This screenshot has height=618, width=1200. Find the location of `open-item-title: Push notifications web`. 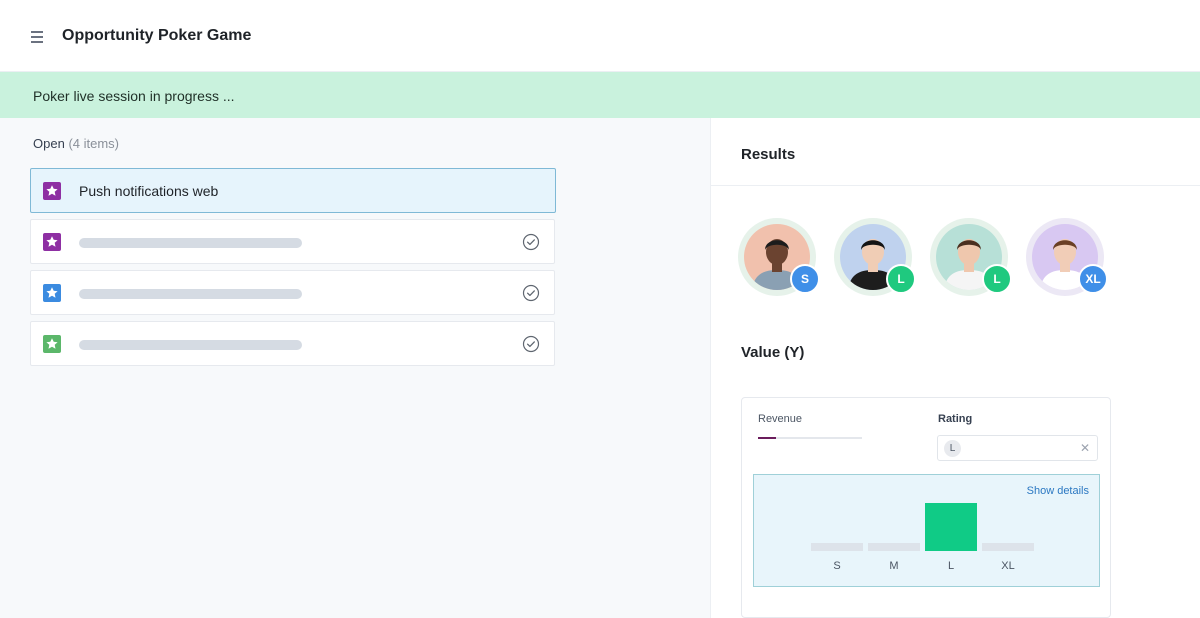

open-item-title: Push notifications web is located at coordinates (149, 191).